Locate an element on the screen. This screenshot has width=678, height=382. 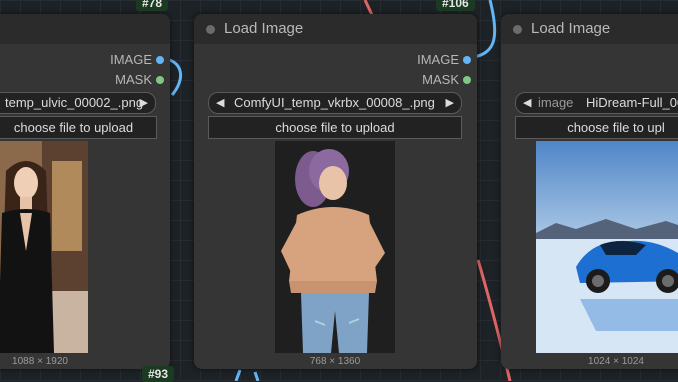
node-id-badge: #78 is located at coordinates (152, 5).